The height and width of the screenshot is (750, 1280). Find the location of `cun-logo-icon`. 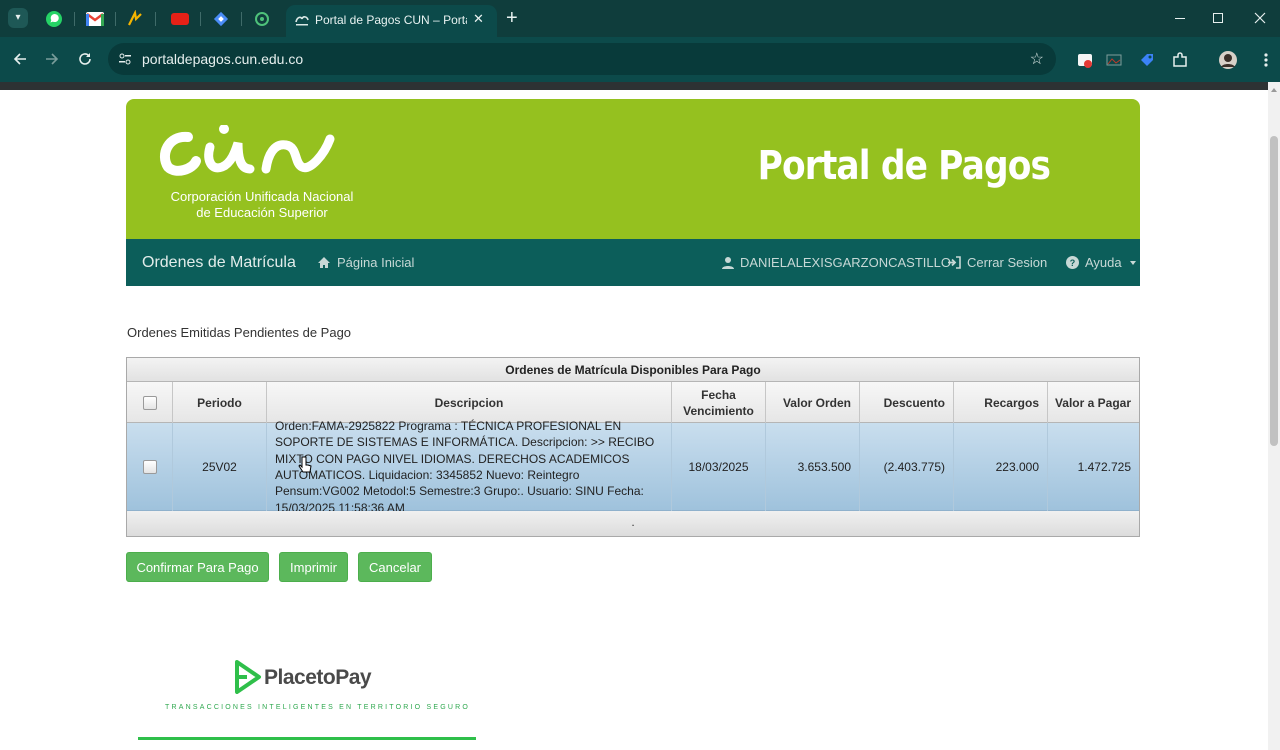

cun-logo-icon is located at coordinates (247, 150).